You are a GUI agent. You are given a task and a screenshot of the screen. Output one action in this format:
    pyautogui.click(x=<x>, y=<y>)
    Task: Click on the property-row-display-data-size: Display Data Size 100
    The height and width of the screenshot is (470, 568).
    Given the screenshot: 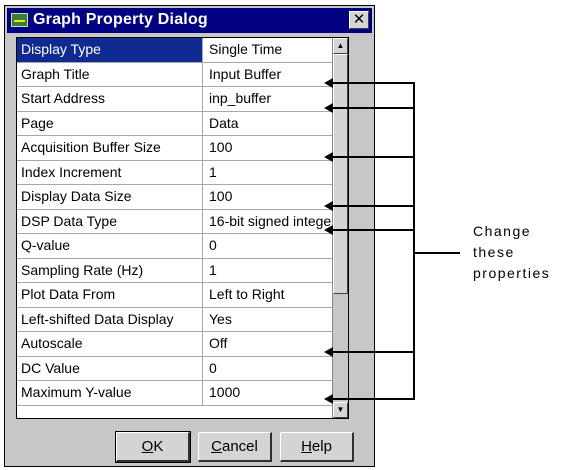 What is the action you would take?
    pyautogui.click(x=182, y=197)
    